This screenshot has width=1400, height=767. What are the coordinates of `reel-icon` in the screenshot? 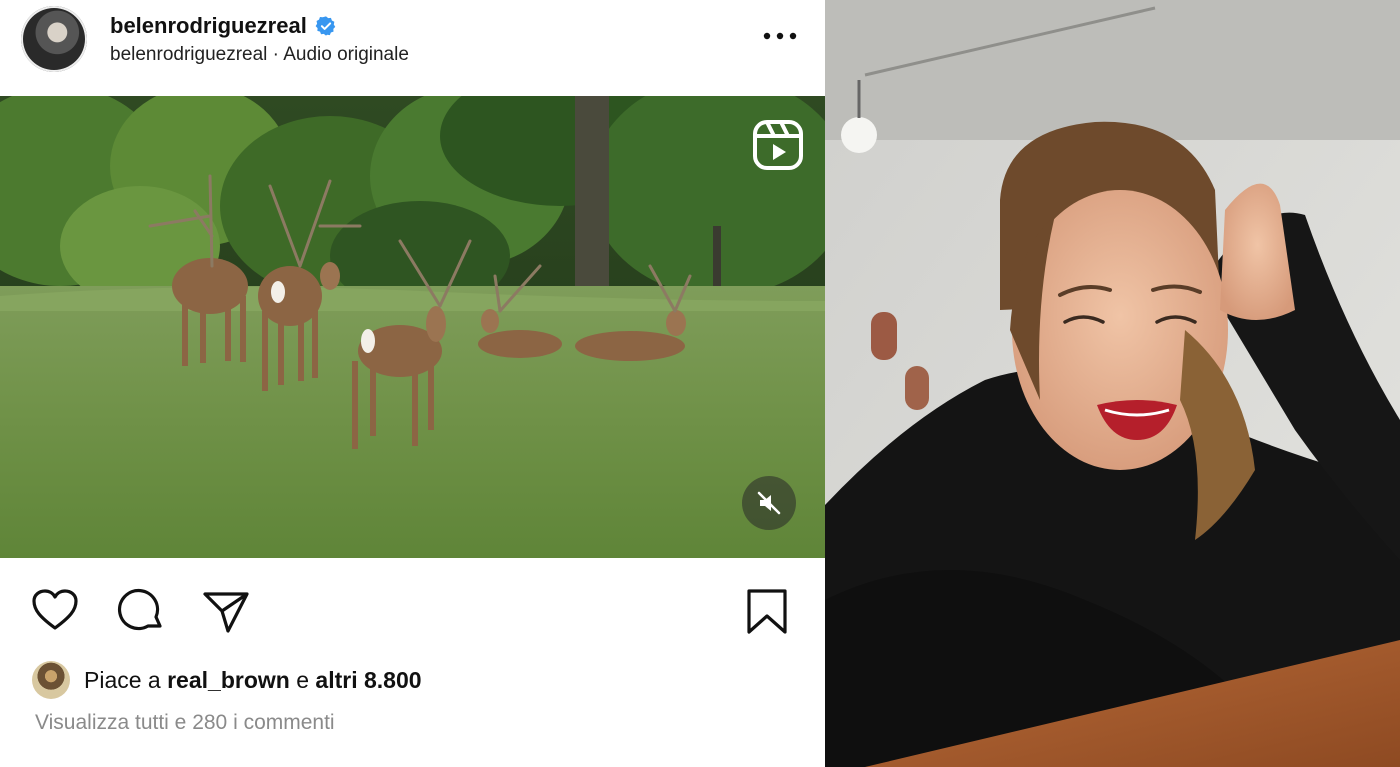 It's located at (778, 145).